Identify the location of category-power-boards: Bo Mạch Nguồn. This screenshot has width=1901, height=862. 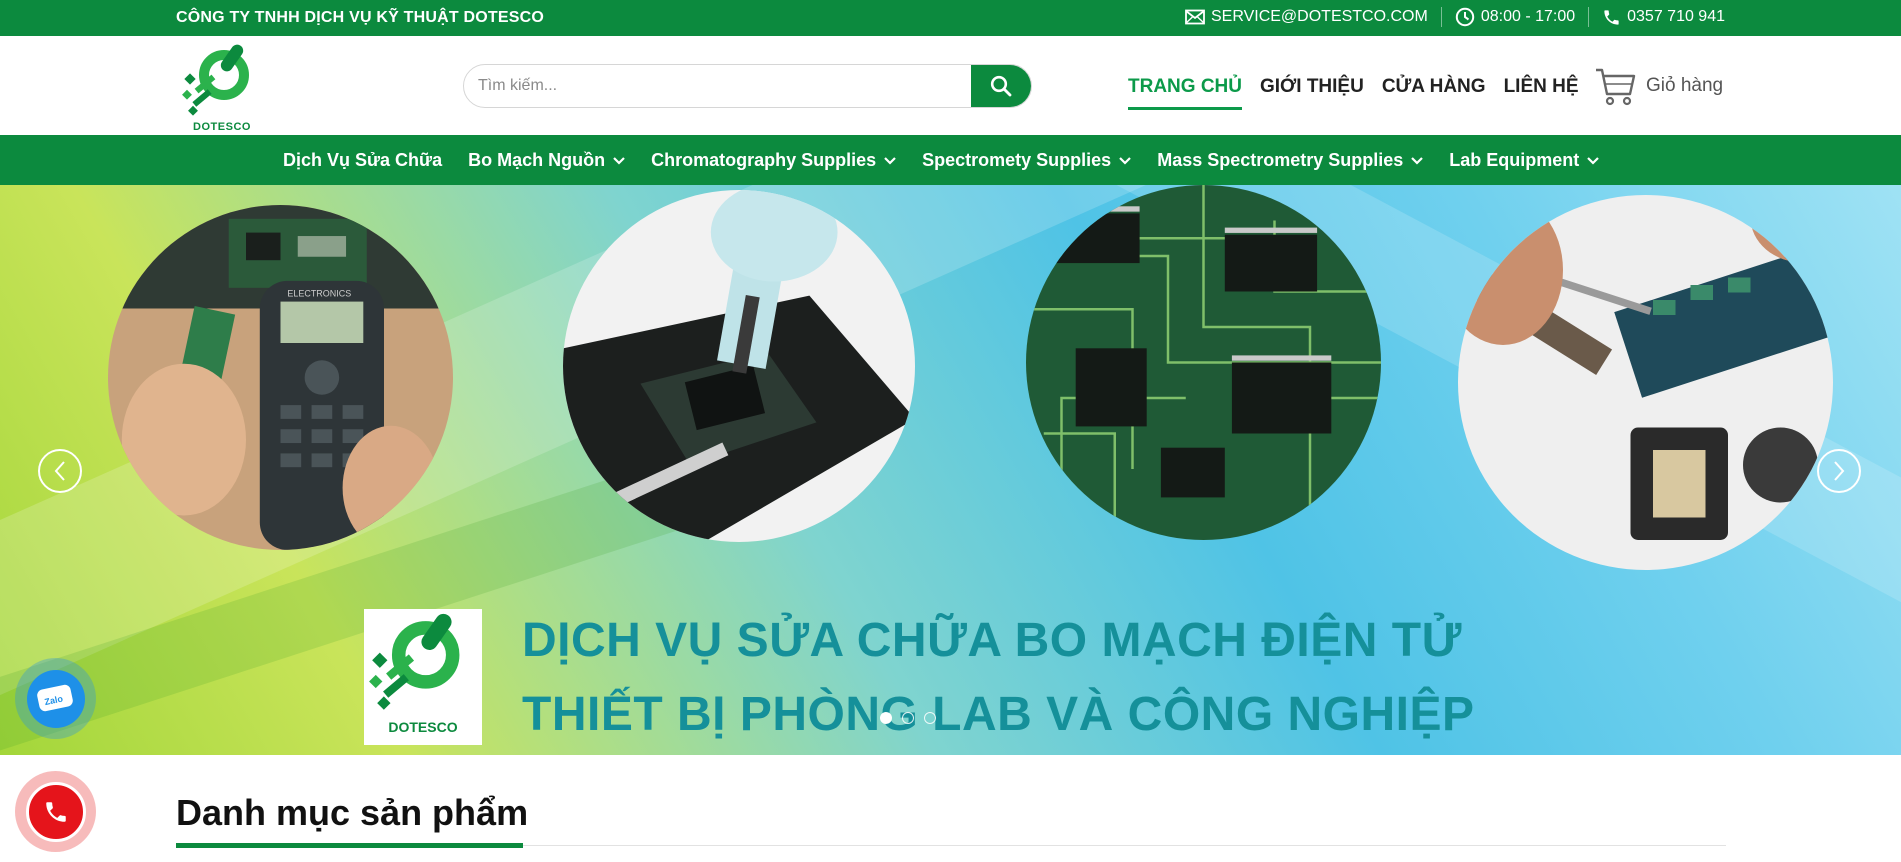
(546, 160).